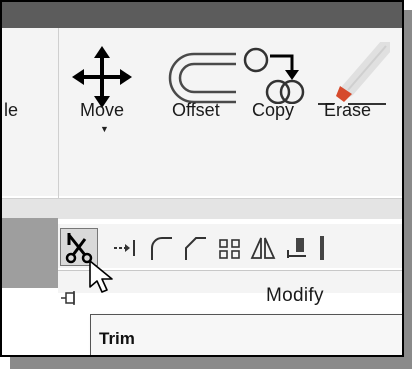 The image size is (412, 369). What do you see at coordinates (104, 129) in the screenshot?
I see `chevron-down-icon: ▼` at bounding box center [104, 129].